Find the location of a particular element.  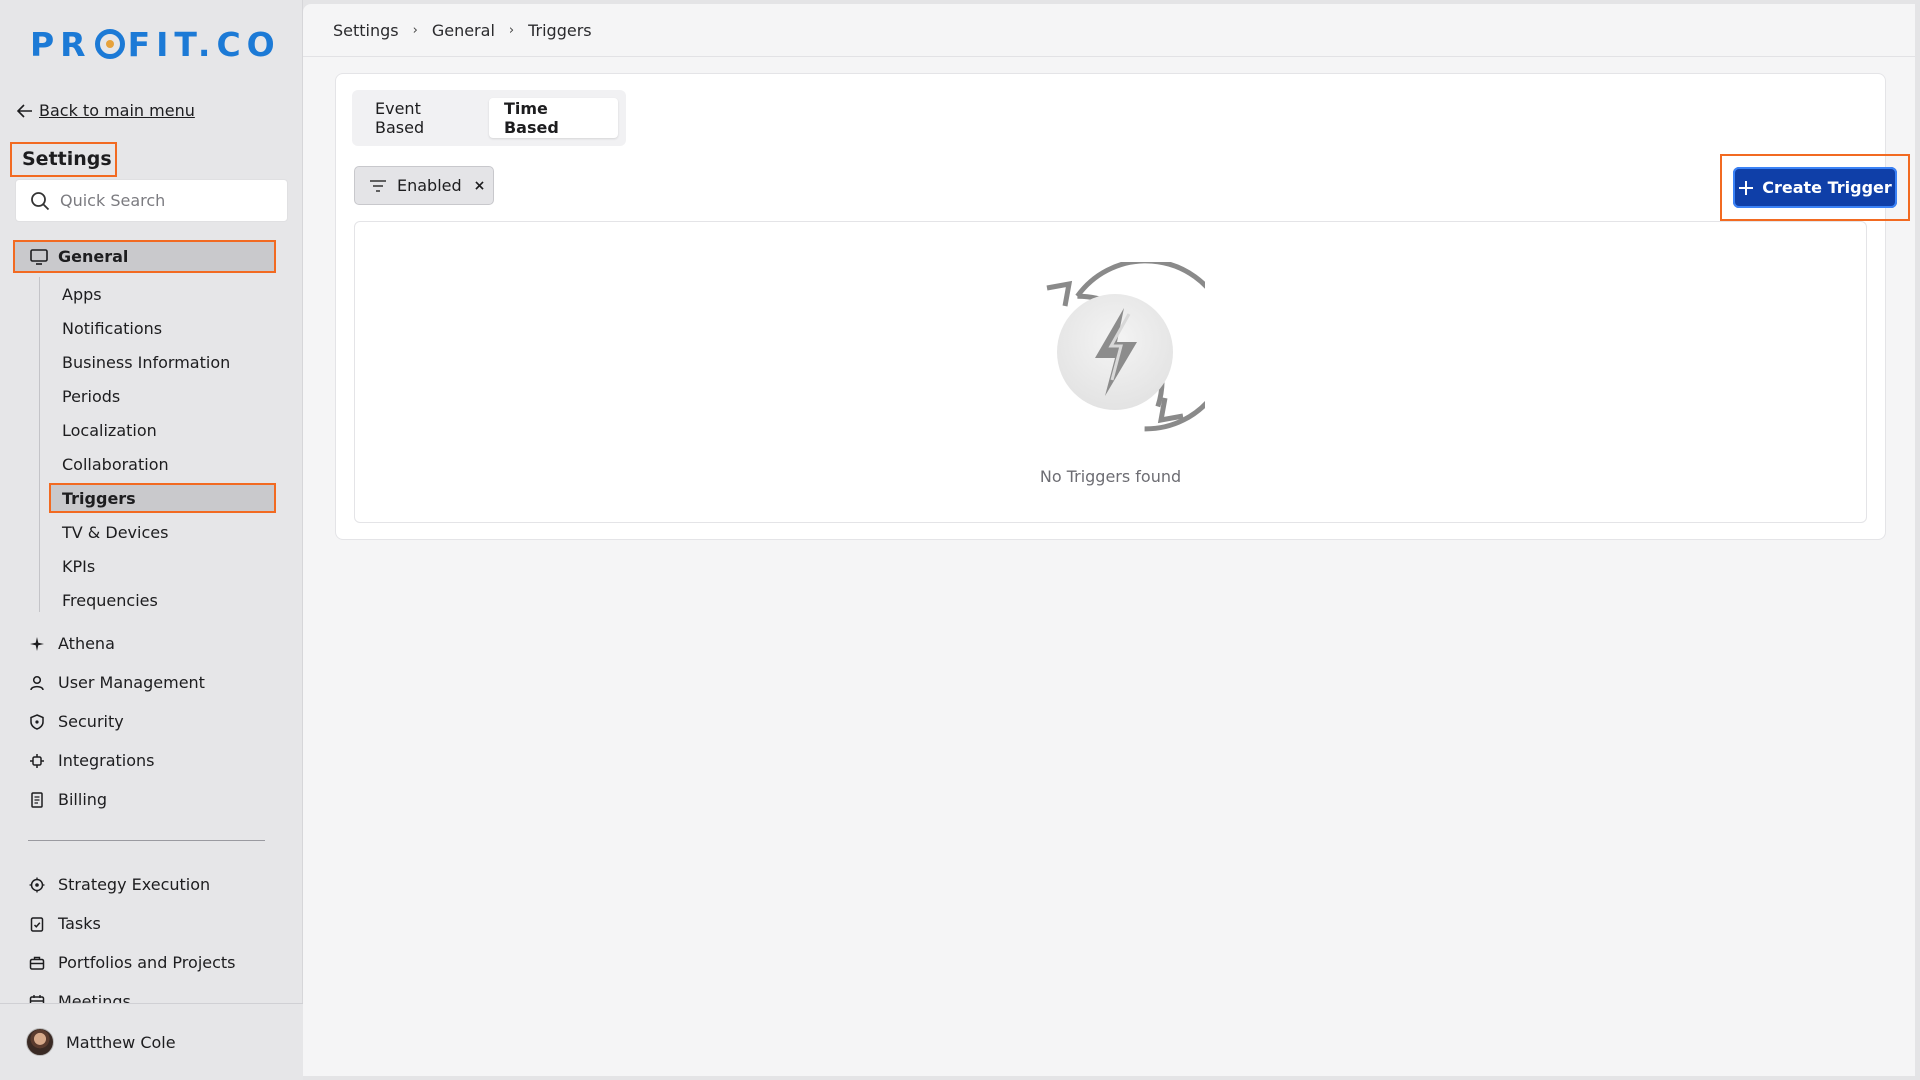

sidebar-item-localization: Localization is located at coordinates (162, 430).